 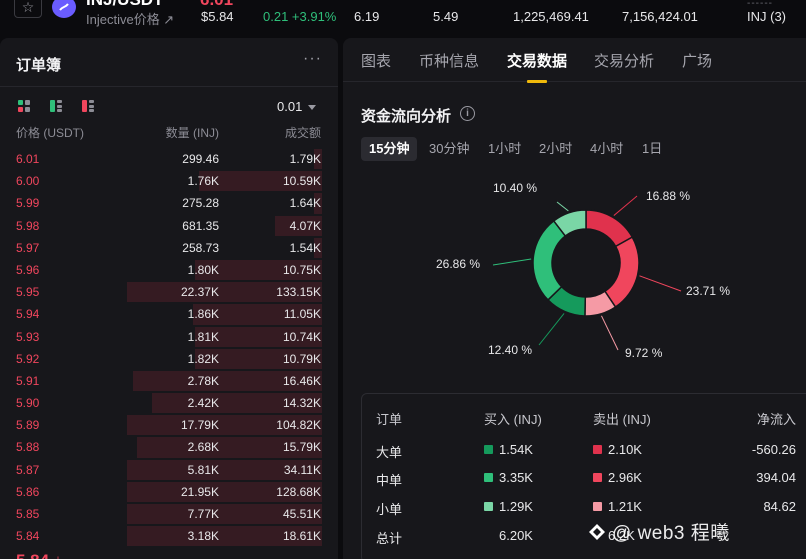 I want to click on orderbook-both-icon, so click(x=24, y=106).